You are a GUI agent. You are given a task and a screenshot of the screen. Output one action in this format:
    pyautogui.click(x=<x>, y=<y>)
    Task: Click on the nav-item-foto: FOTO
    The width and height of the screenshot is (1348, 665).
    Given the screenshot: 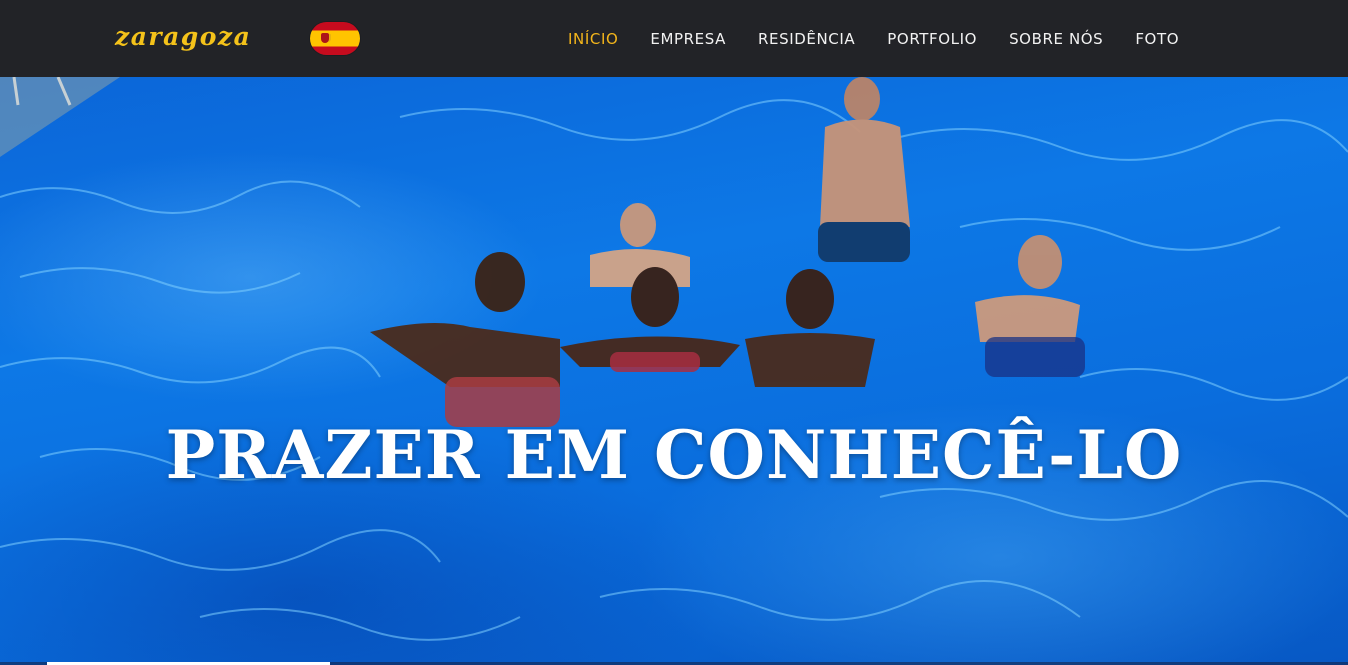 What is the action you would take?
    pyautogui.click(x=1157, y=39)
    